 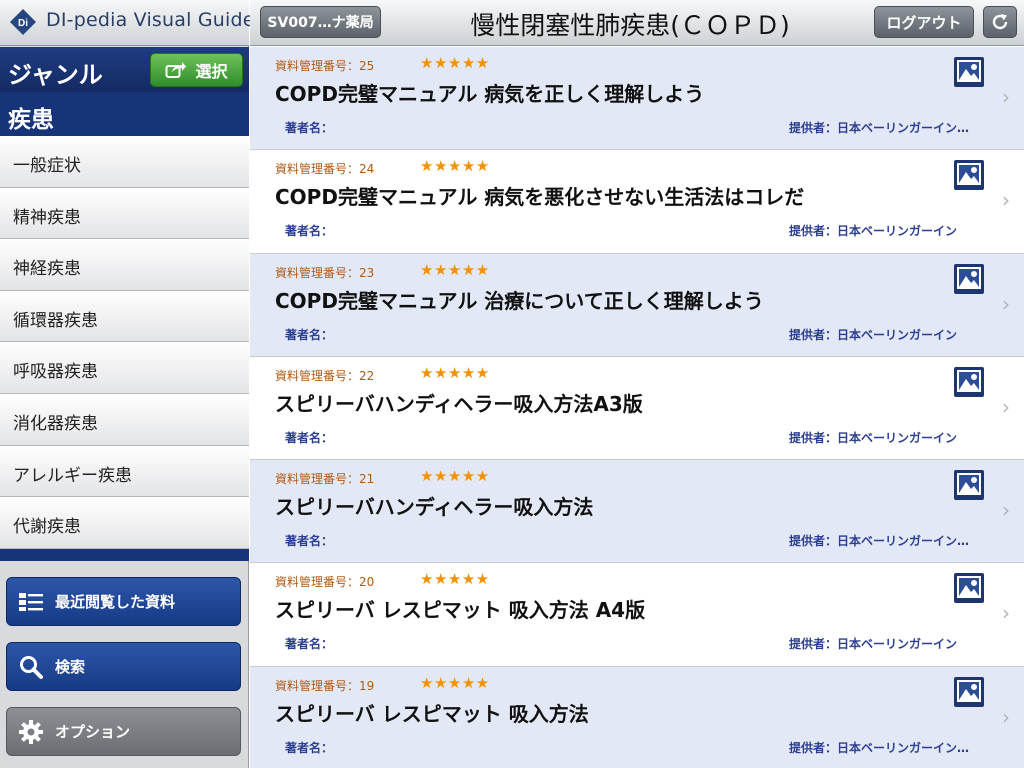 What do you see at coordinates (490, 94) in the screenshot?
I see `document-title: COPD完璧マニュアル 病気を正しく理解しよう` at bounding box center [490, 94].